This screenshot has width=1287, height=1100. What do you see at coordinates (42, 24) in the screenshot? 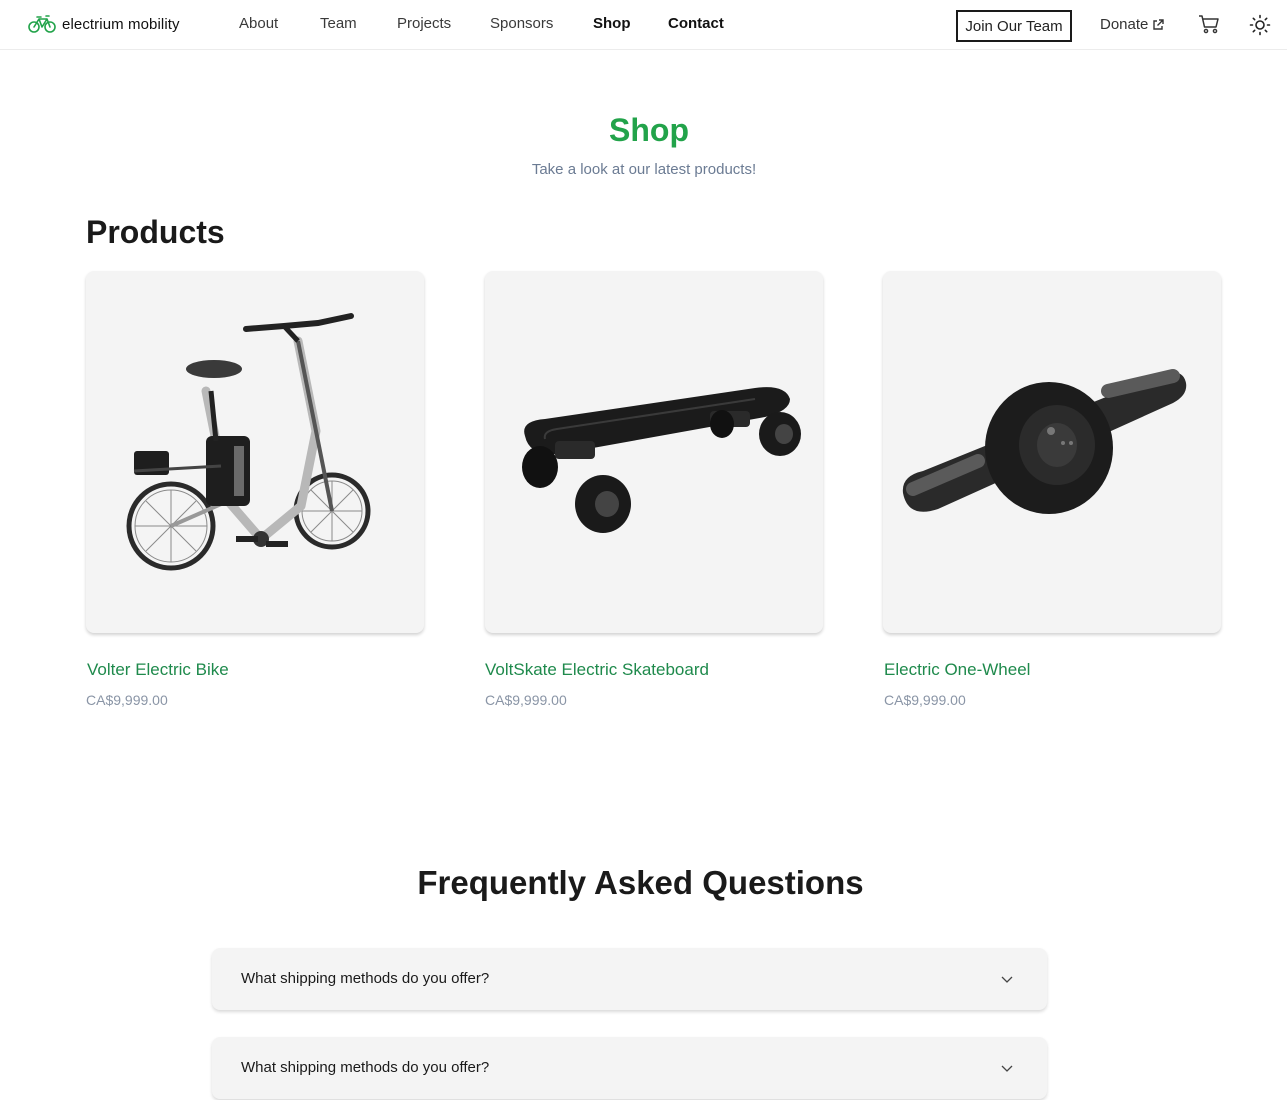
I see `bike-logo-icon` at bounding box center [42, 24].